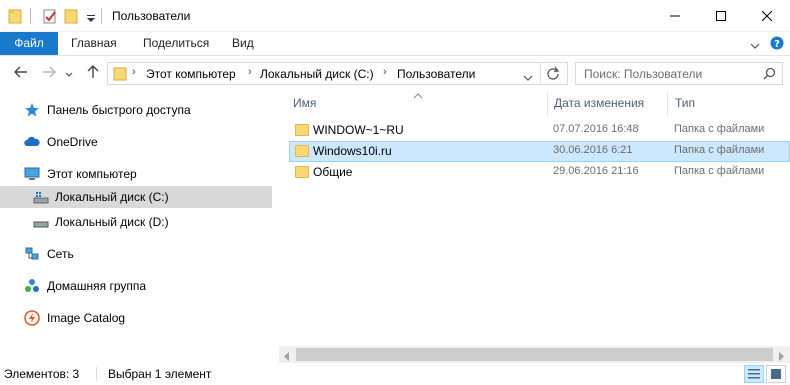  What do you see at coordinates (769, 75) in the screenshot?
I see `search-icon` at bounding box center [769, 75].